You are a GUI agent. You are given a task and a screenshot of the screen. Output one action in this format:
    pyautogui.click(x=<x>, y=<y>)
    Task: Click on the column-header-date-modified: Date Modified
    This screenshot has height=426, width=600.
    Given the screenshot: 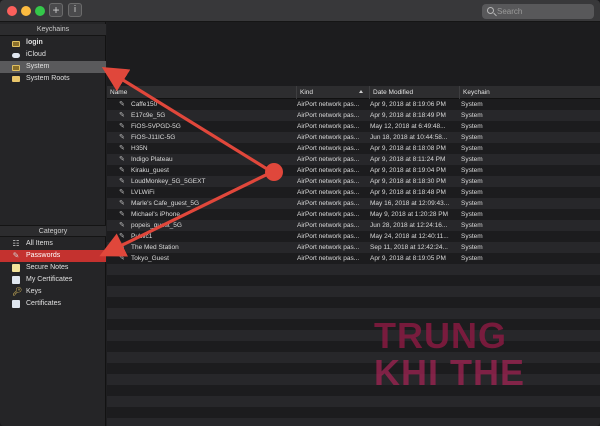 What is the action you would take?
    pyautogui.click(x=415, y=92)
    